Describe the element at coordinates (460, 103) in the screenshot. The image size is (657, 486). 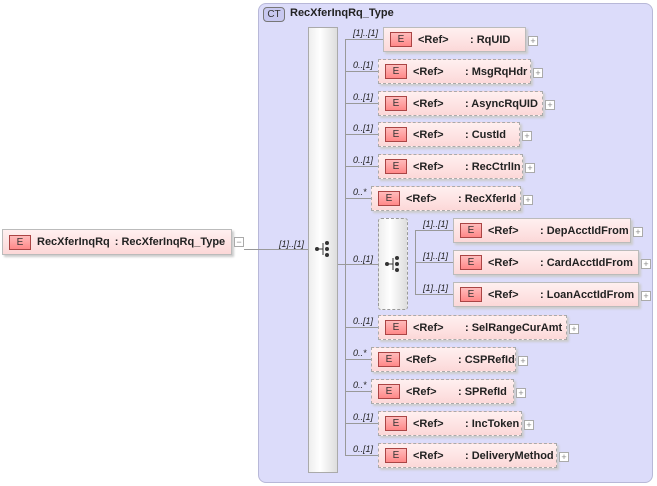
I see `element-box: E <Ref> : AsyncRqUID` at that location.